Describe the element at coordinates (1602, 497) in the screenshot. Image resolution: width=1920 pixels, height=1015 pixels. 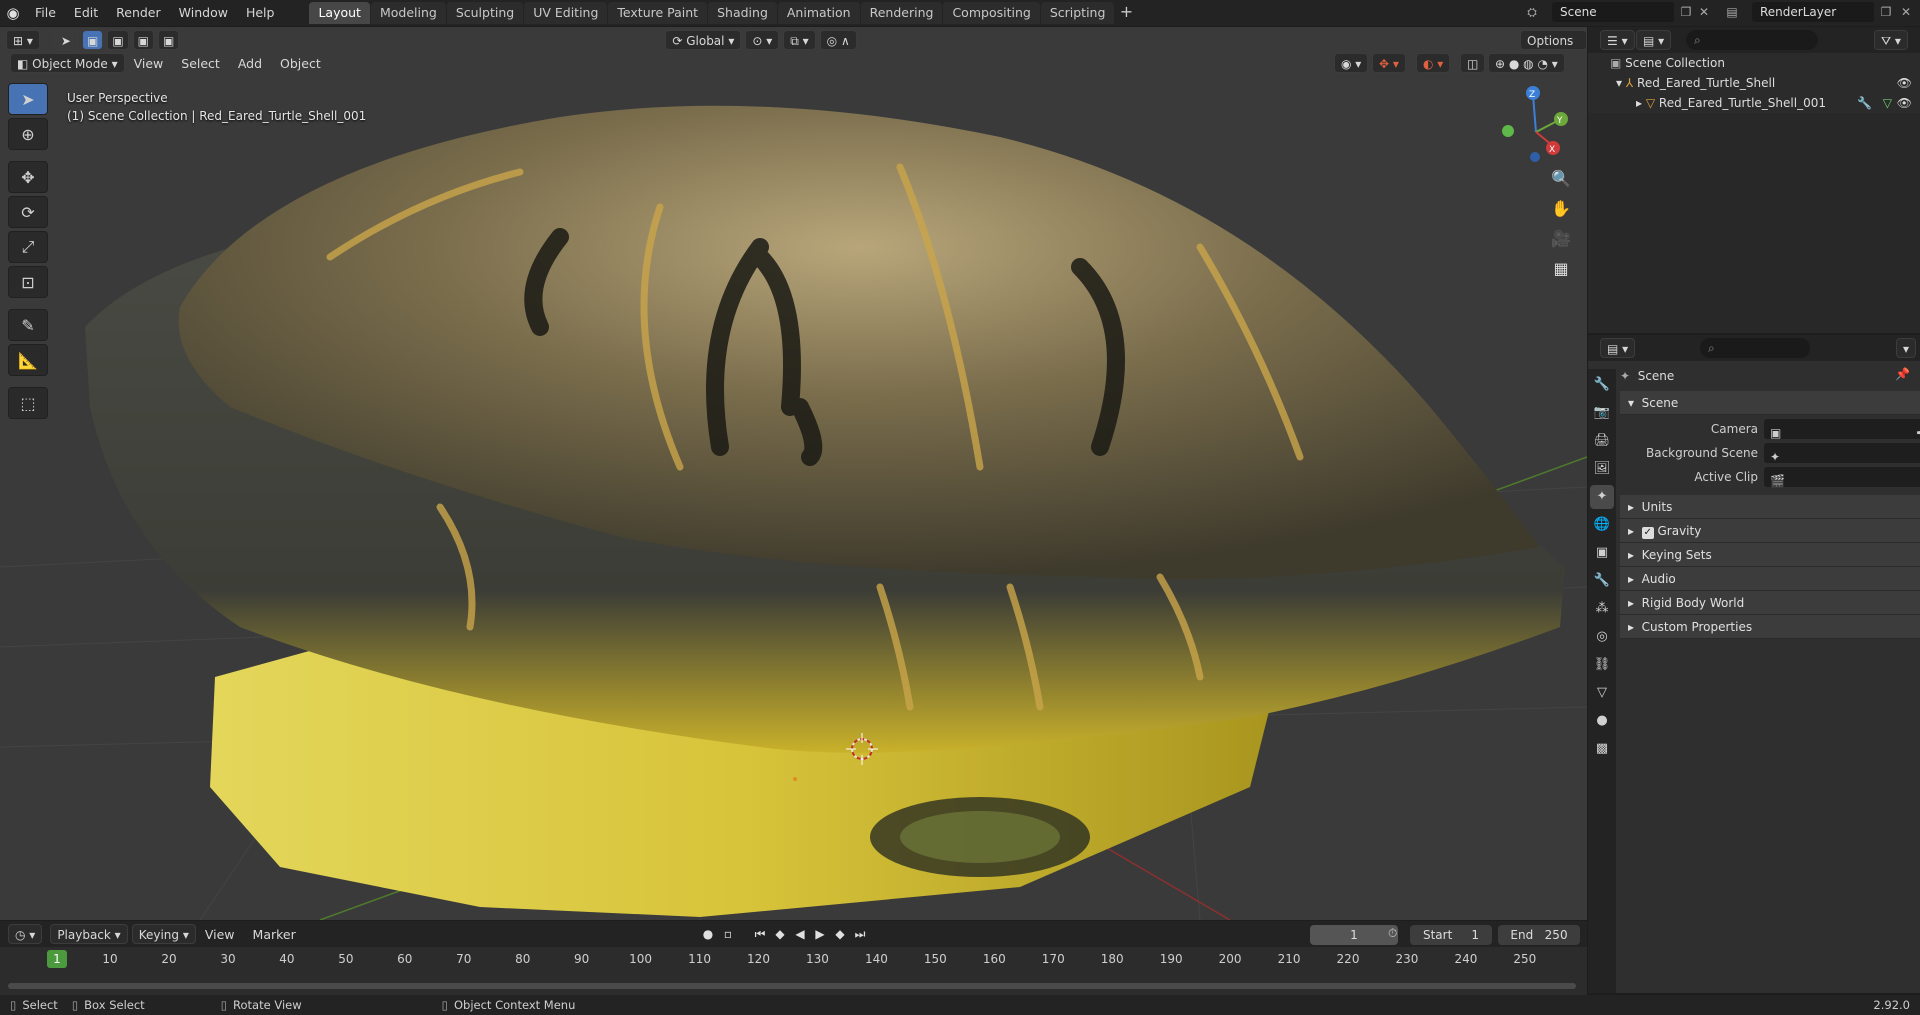
I see `scene-tab-icon: ✦` at that location.